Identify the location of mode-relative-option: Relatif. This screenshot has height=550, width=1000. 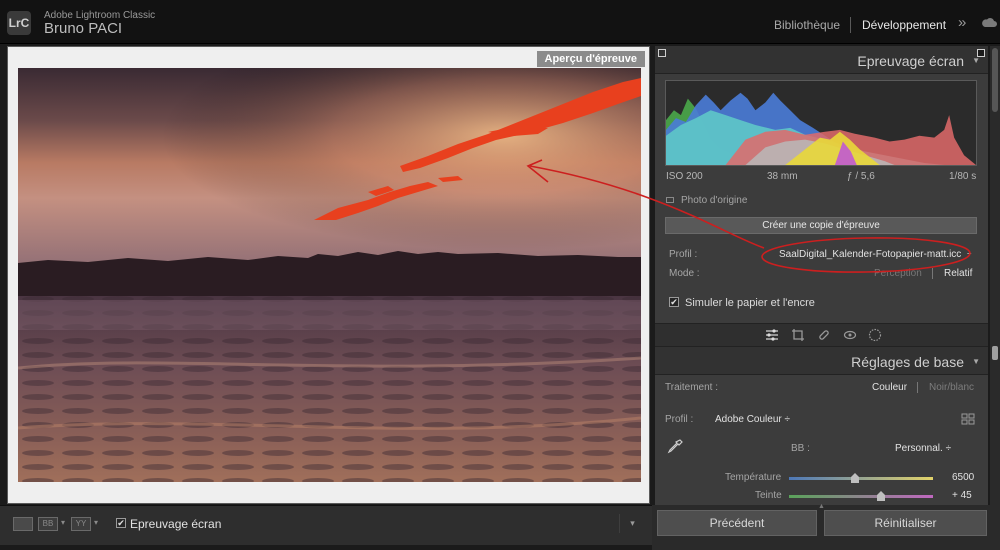
(958, 273).